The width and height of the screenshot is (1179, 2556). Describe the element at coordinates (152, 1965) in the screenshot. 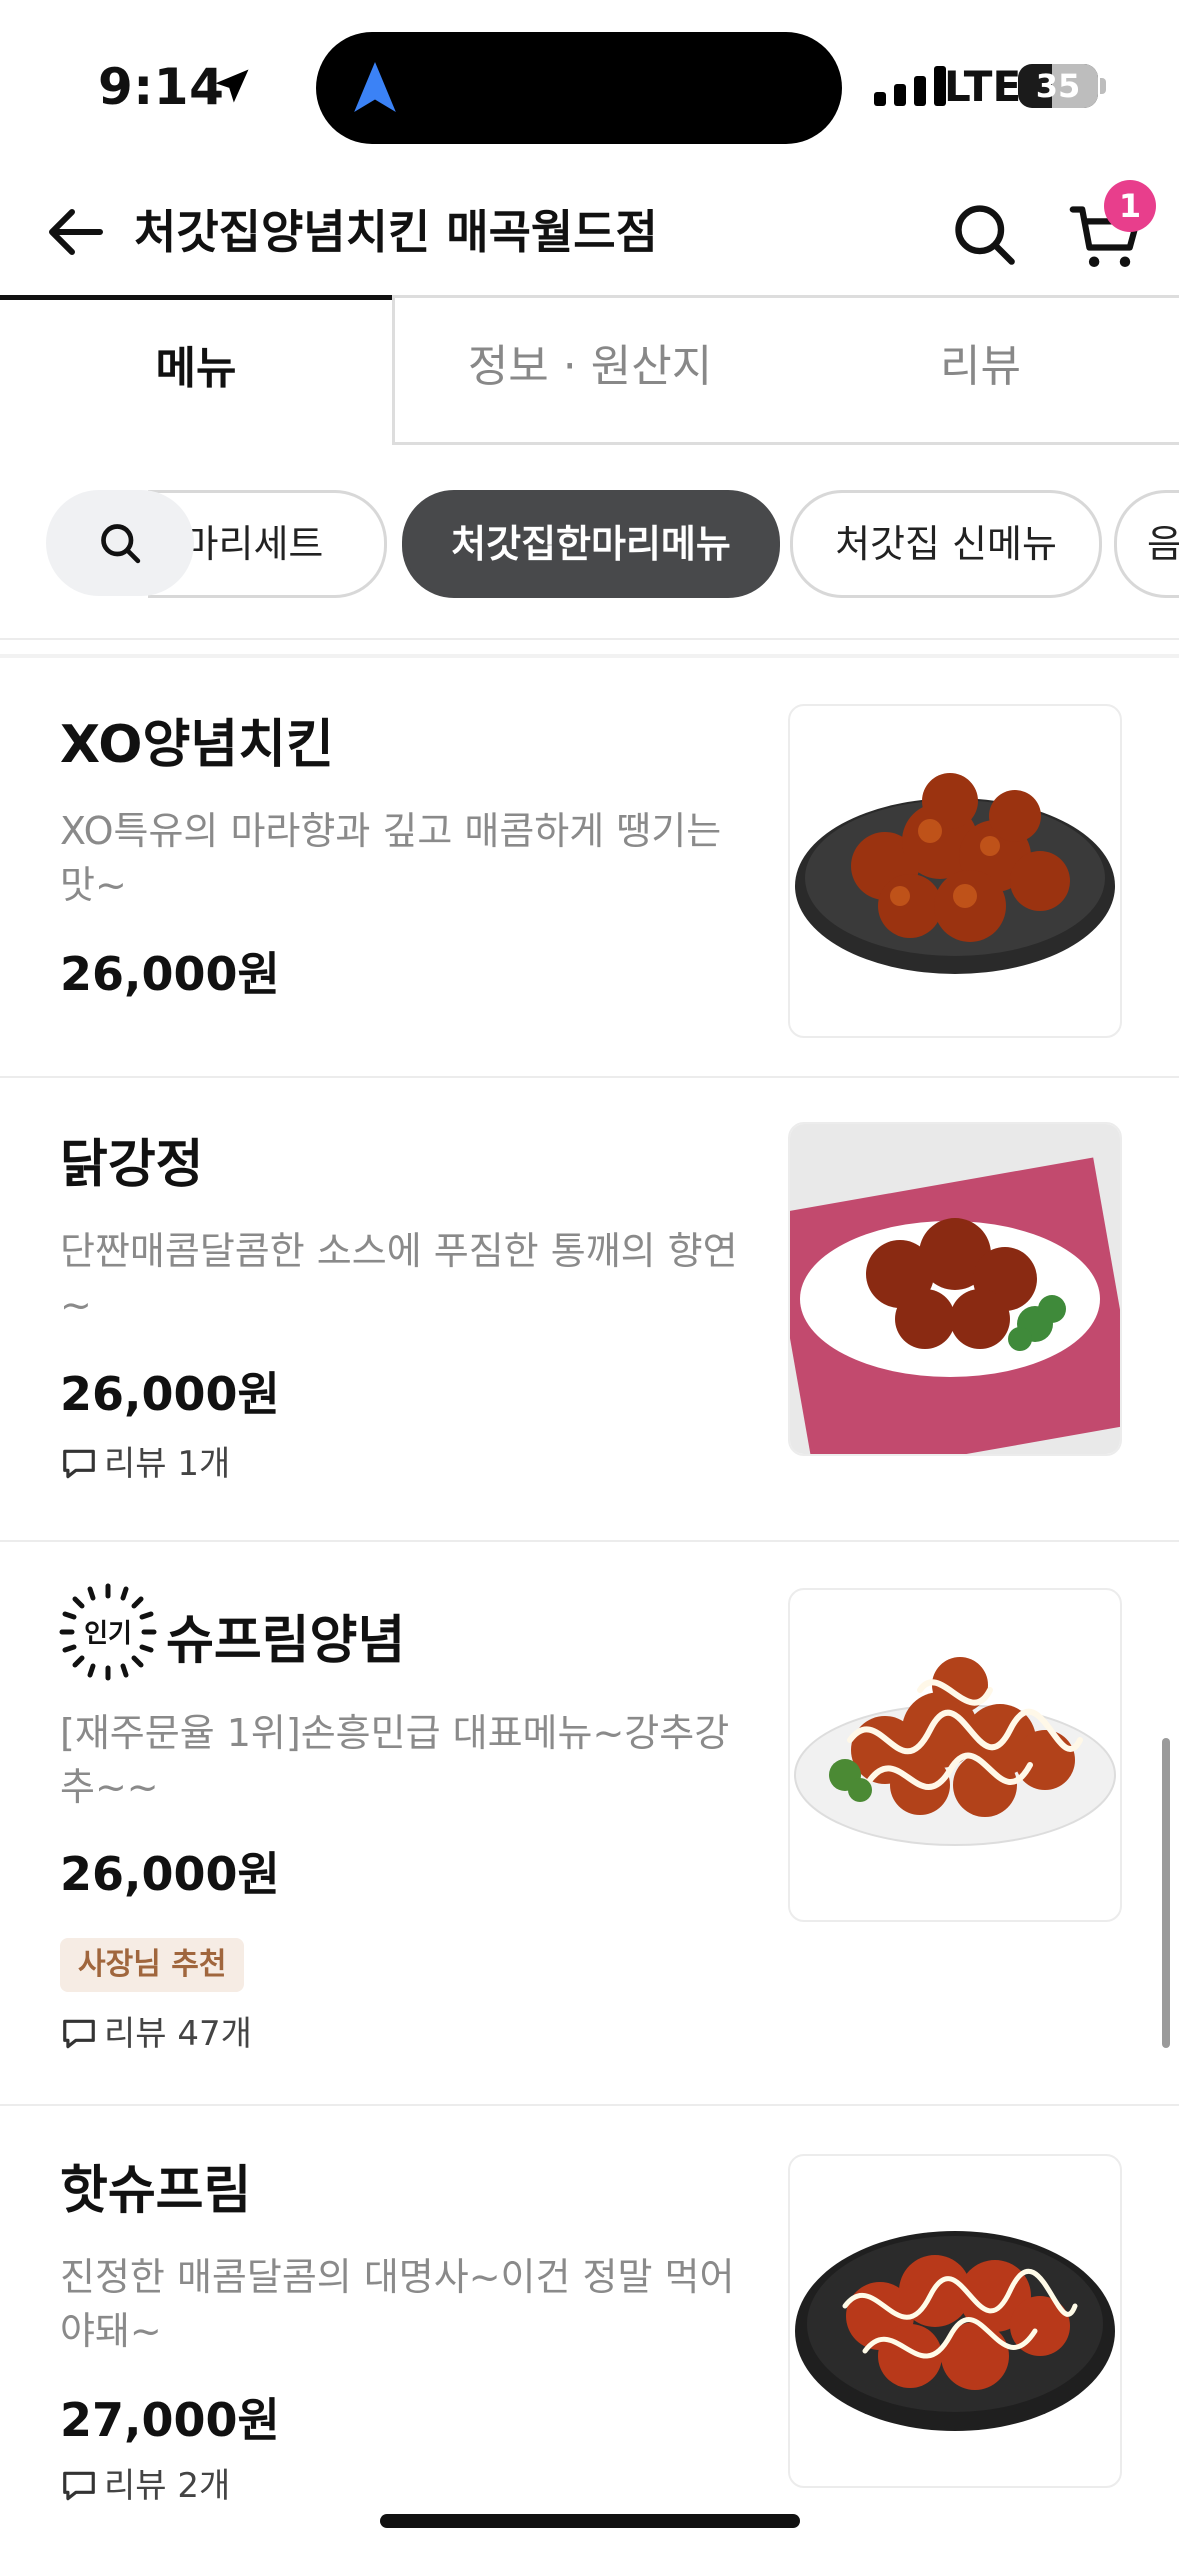

I see `owner-recommend-badge: 사장님 추천` at that location.